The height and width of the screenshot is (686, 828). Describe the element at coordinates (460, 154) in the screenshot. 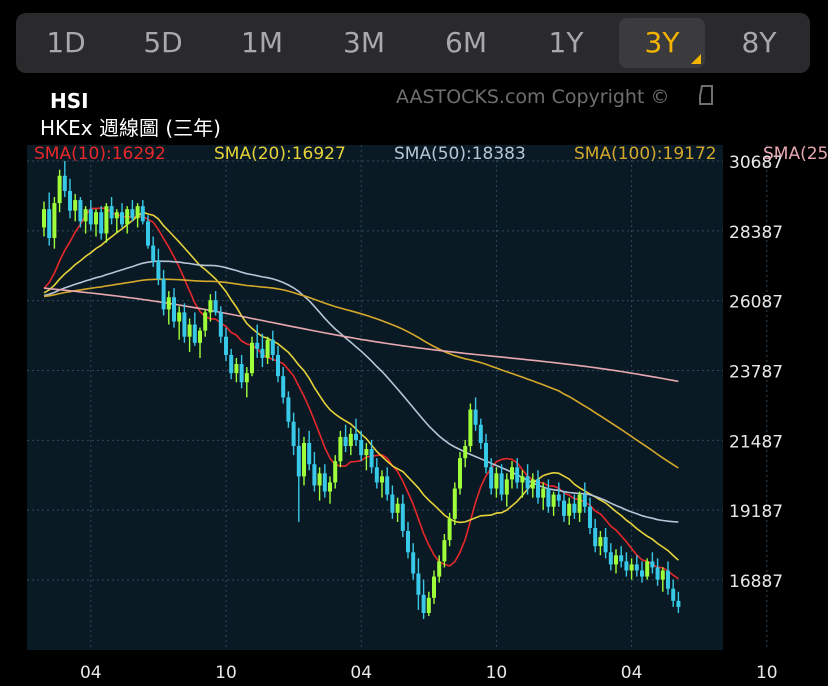

I see `legend-sma50: SMA(50):18383` at that location.